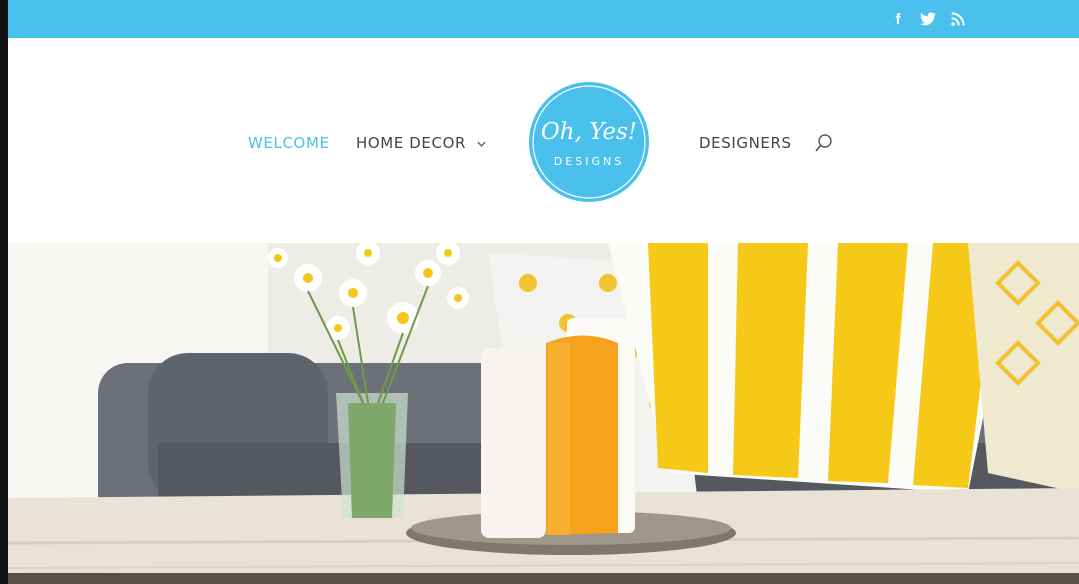  What do you see at coordinates (411, 143) in the screenshot?
I see `nav-home-decor-label: HOME DECOR` at bounding box center [411, 143].